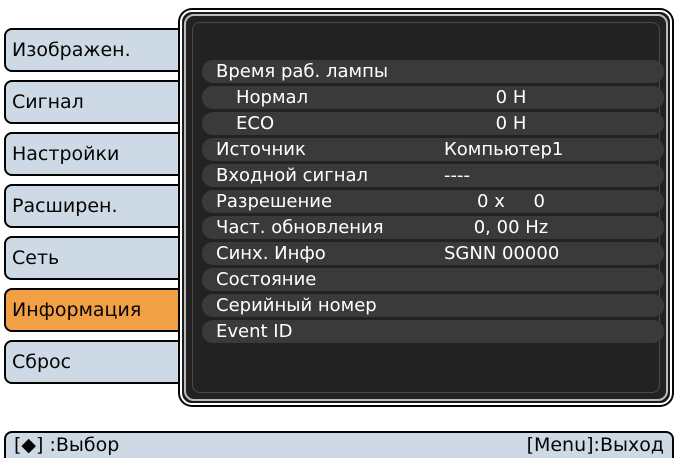  Describe the element at coordinates (266, 279) in the screenshot. I see `status-label: Состояние` at that location.